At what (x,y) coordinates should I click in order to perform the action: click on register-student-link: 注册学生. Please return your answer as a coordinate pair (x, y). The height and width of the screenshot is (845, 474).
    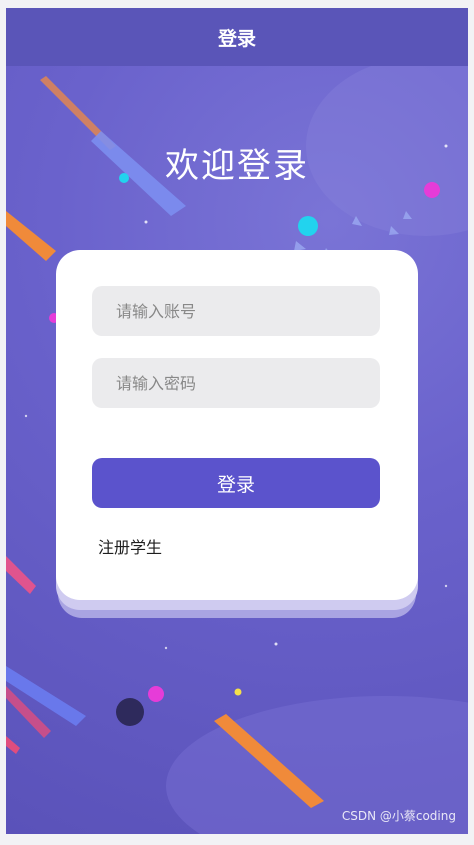
    Looking at the image, I should click on (130, 546).